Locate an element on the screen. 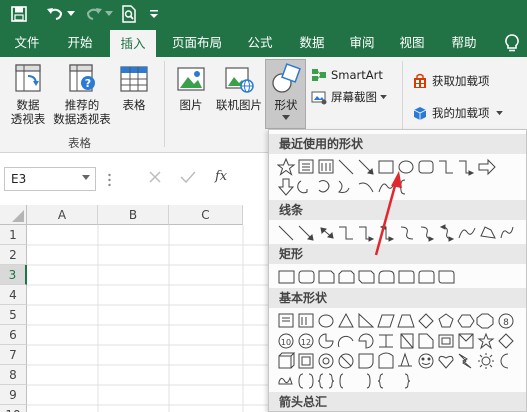  pivot-table-button: 数据 透视表 is located at coordinates (28, 94).